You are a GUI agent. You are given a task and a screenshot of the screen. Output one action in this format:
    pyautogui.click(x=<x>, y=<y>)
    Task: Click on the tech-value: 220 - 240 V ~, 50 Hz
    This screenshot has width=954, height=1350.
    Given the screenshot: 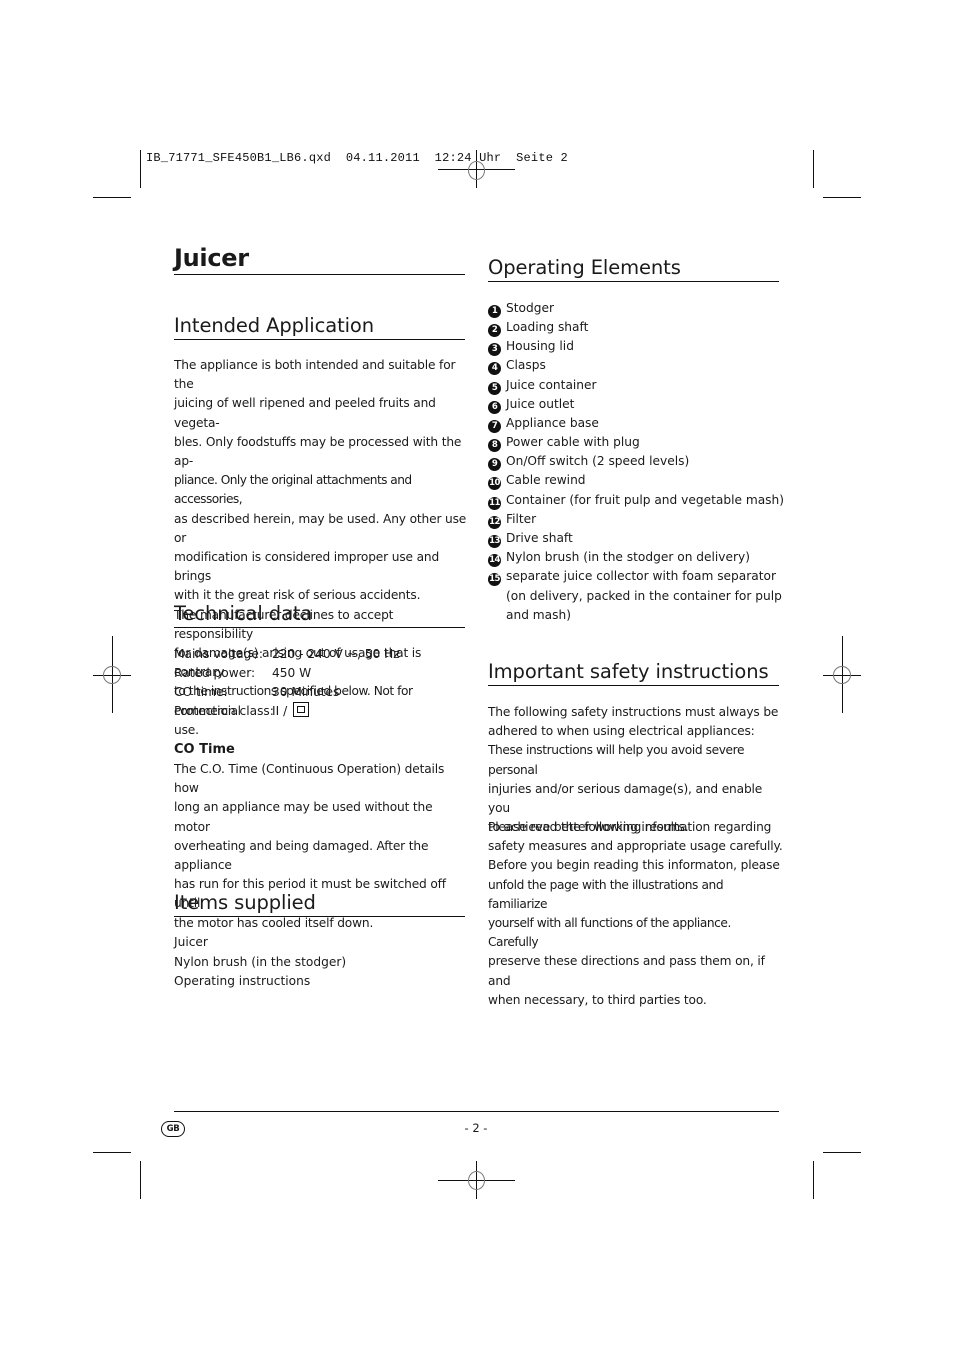 What is the action you would take?
    pyautogui.click(x=336, y=654)
    